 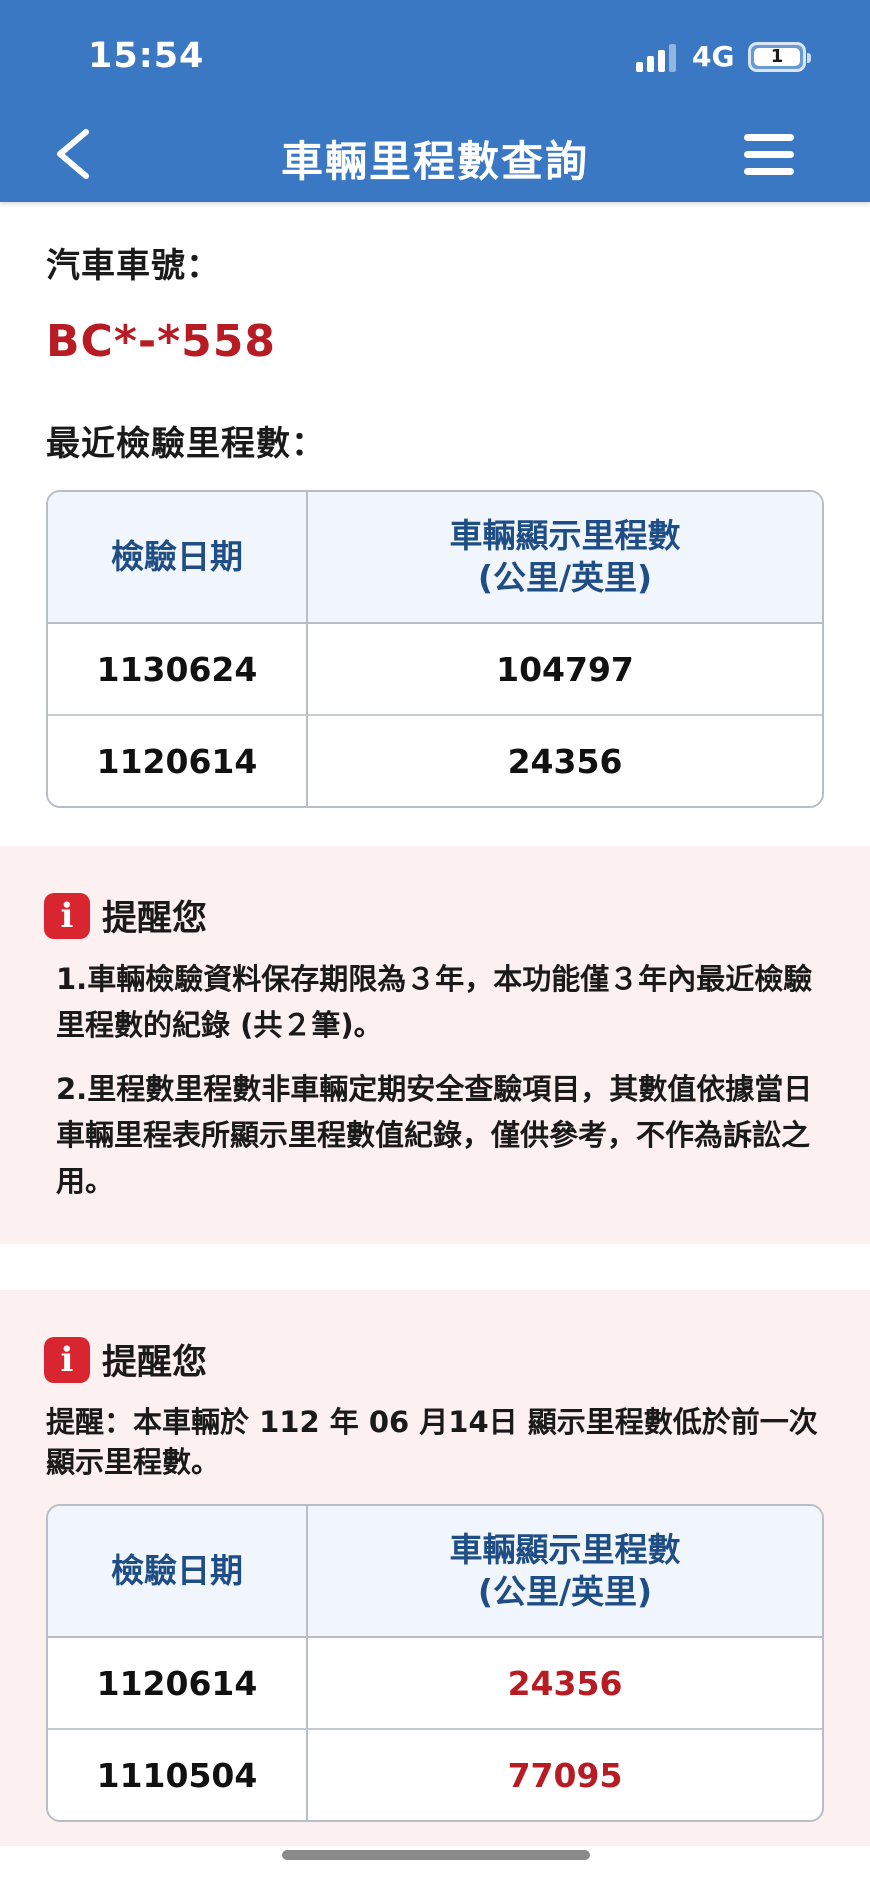 I want to click on app-header: 15:54 4G 1 車輛里程數查詢, so click(x=435, y=101).